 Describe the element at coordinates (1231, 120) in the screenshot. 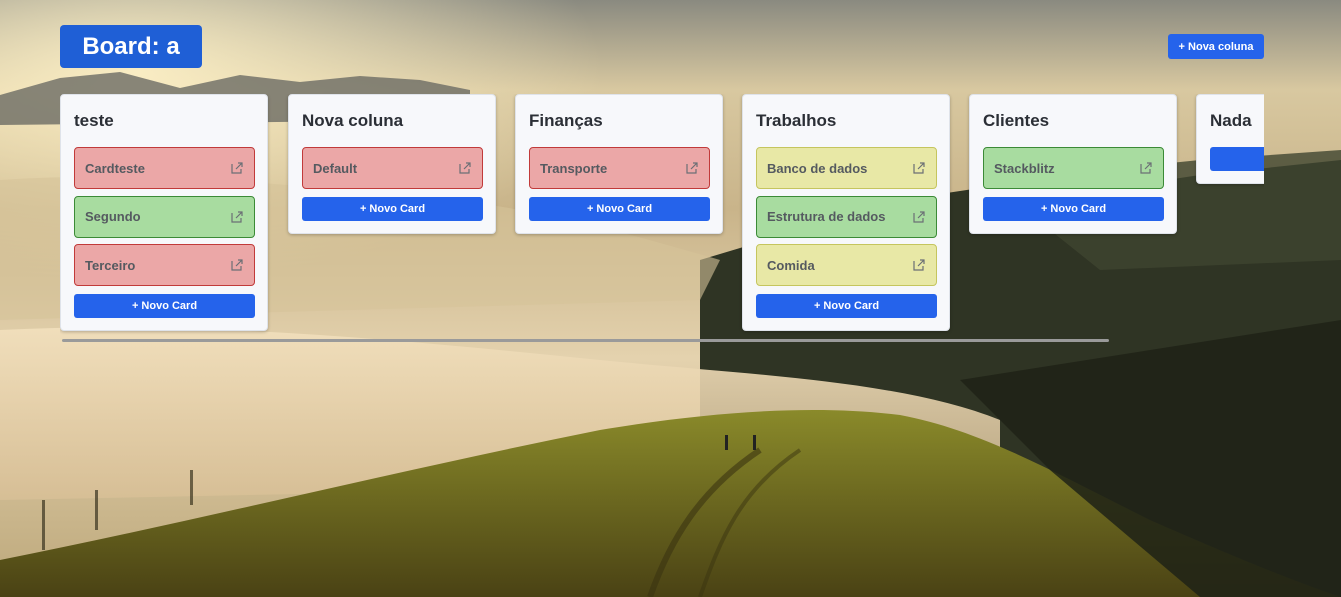

I see `column-title: Nada` at that location.